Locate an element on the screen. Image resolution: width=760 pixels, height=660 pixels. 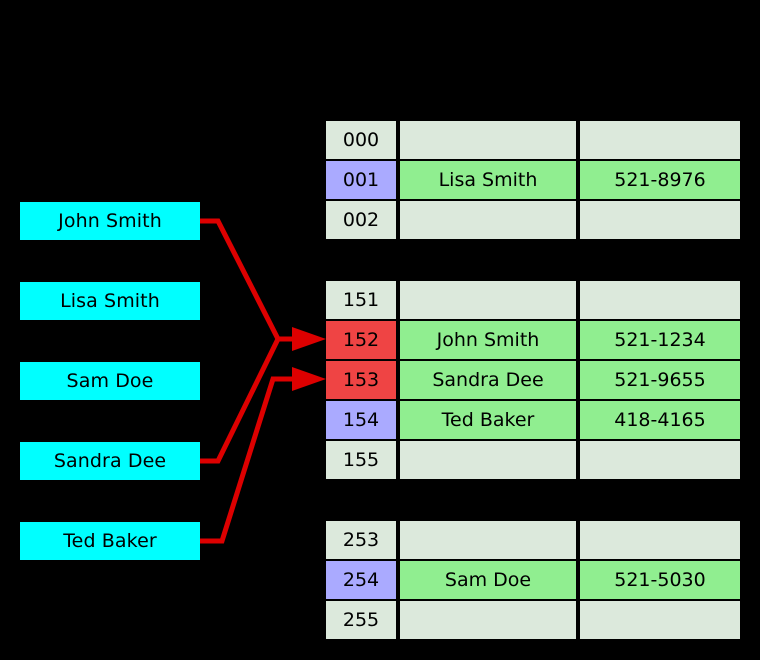
row-phone-cell: 521-5030 is located at coordinates (660, 580).